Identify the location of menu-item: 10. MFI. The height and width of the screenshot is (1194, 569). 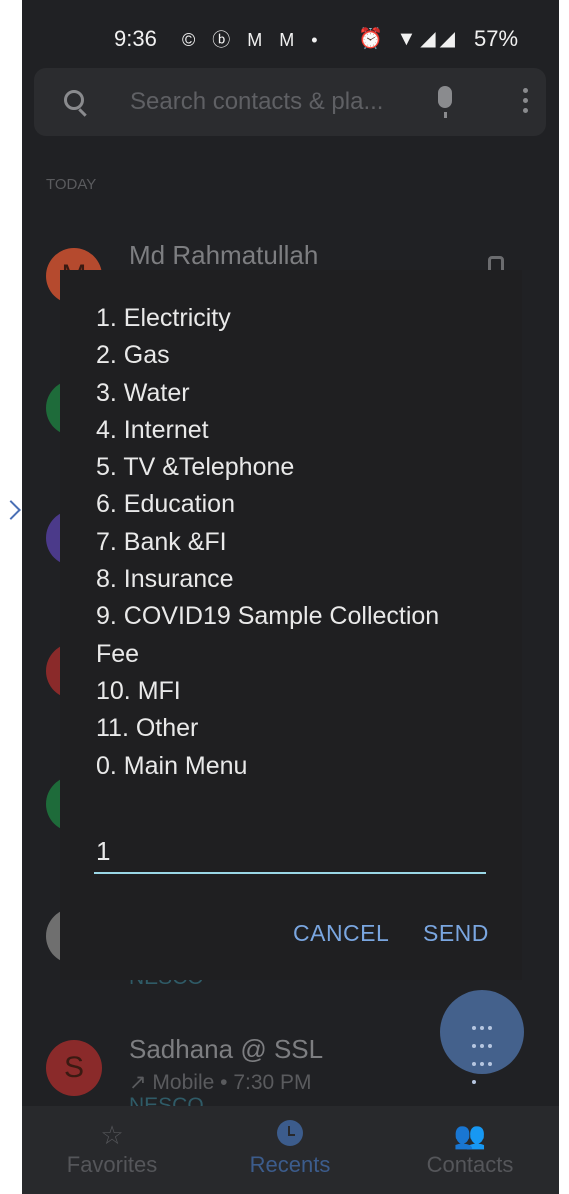
(138, 690).